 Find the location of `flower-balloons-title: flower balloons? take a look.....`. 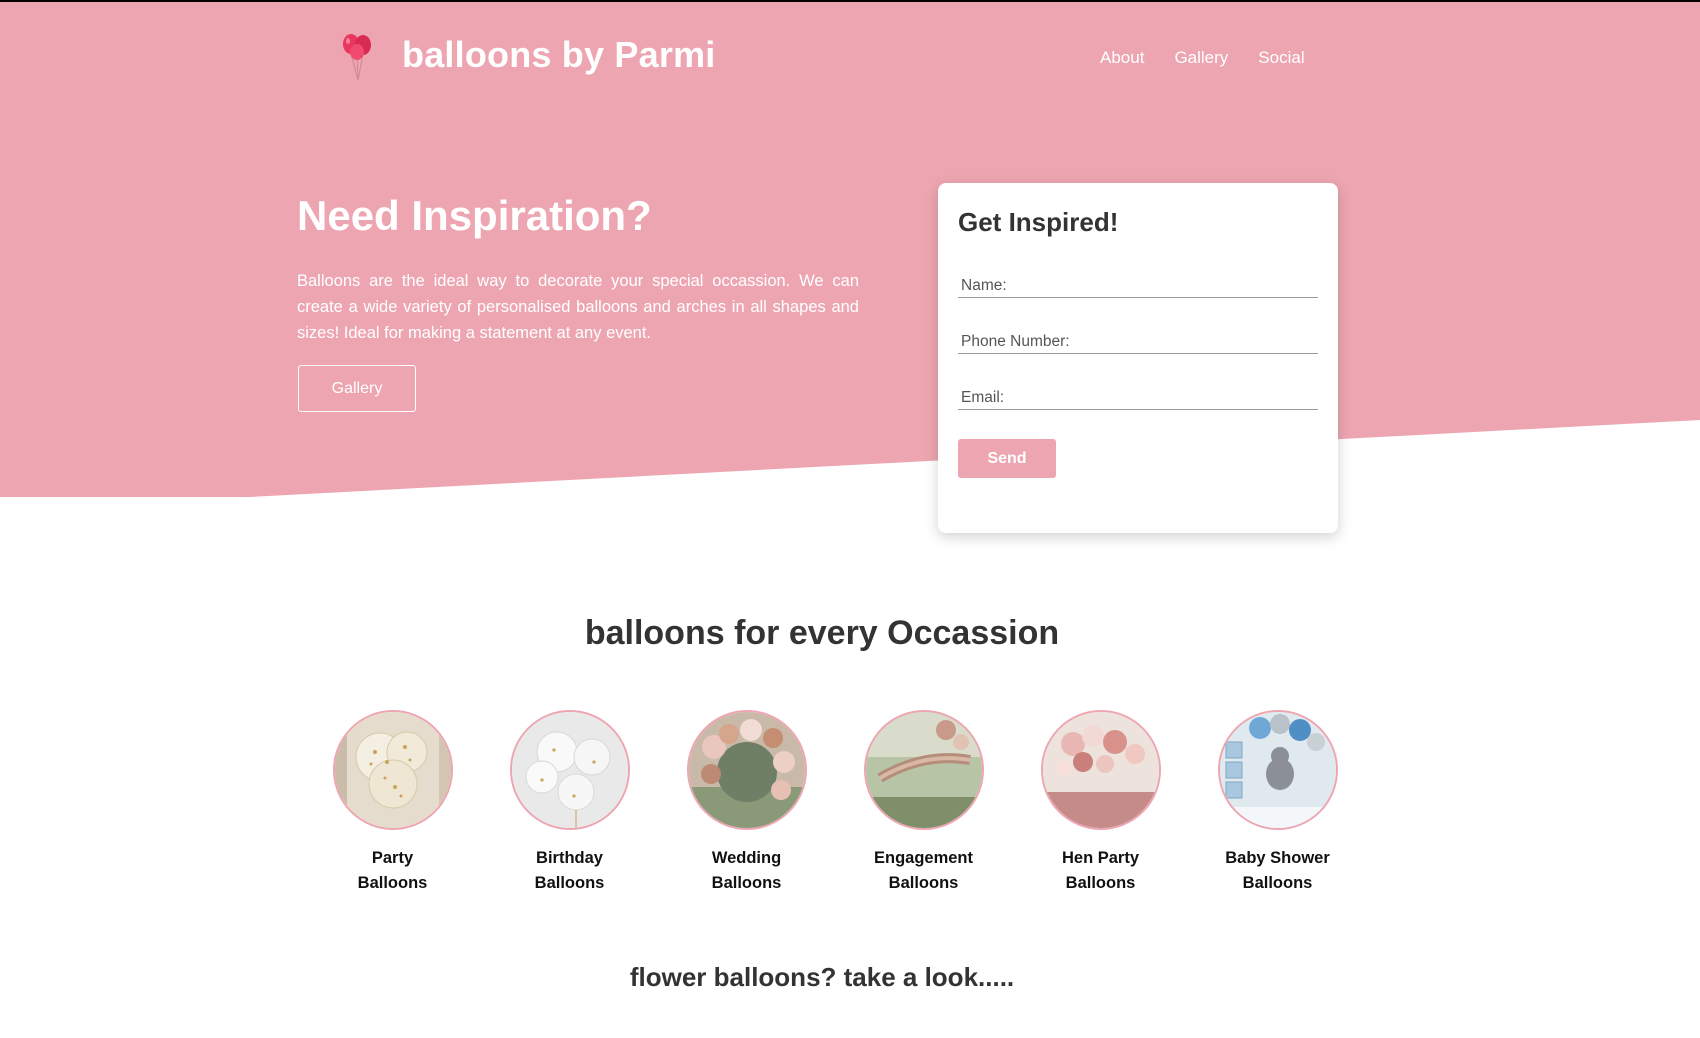

flower-balloons-title: flower balloons? take a look..... is located at coordinates (822, 977).